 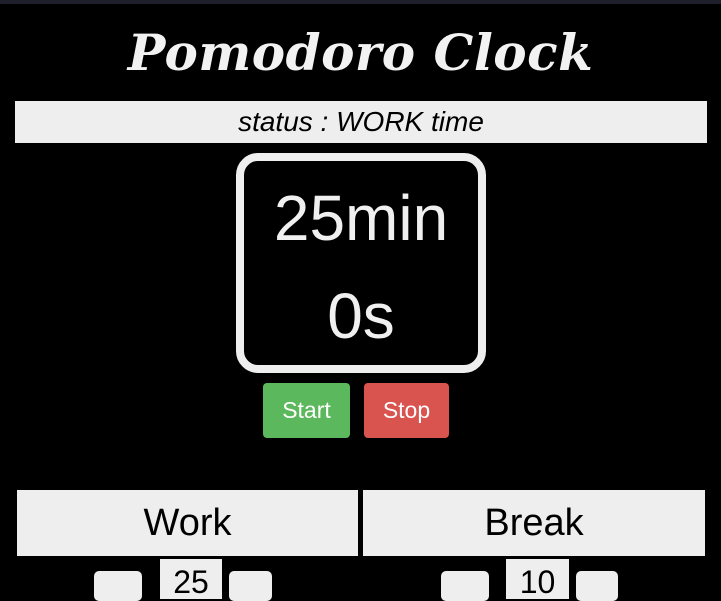 I want to click on start-button: Start, so click(x=306, y=410).